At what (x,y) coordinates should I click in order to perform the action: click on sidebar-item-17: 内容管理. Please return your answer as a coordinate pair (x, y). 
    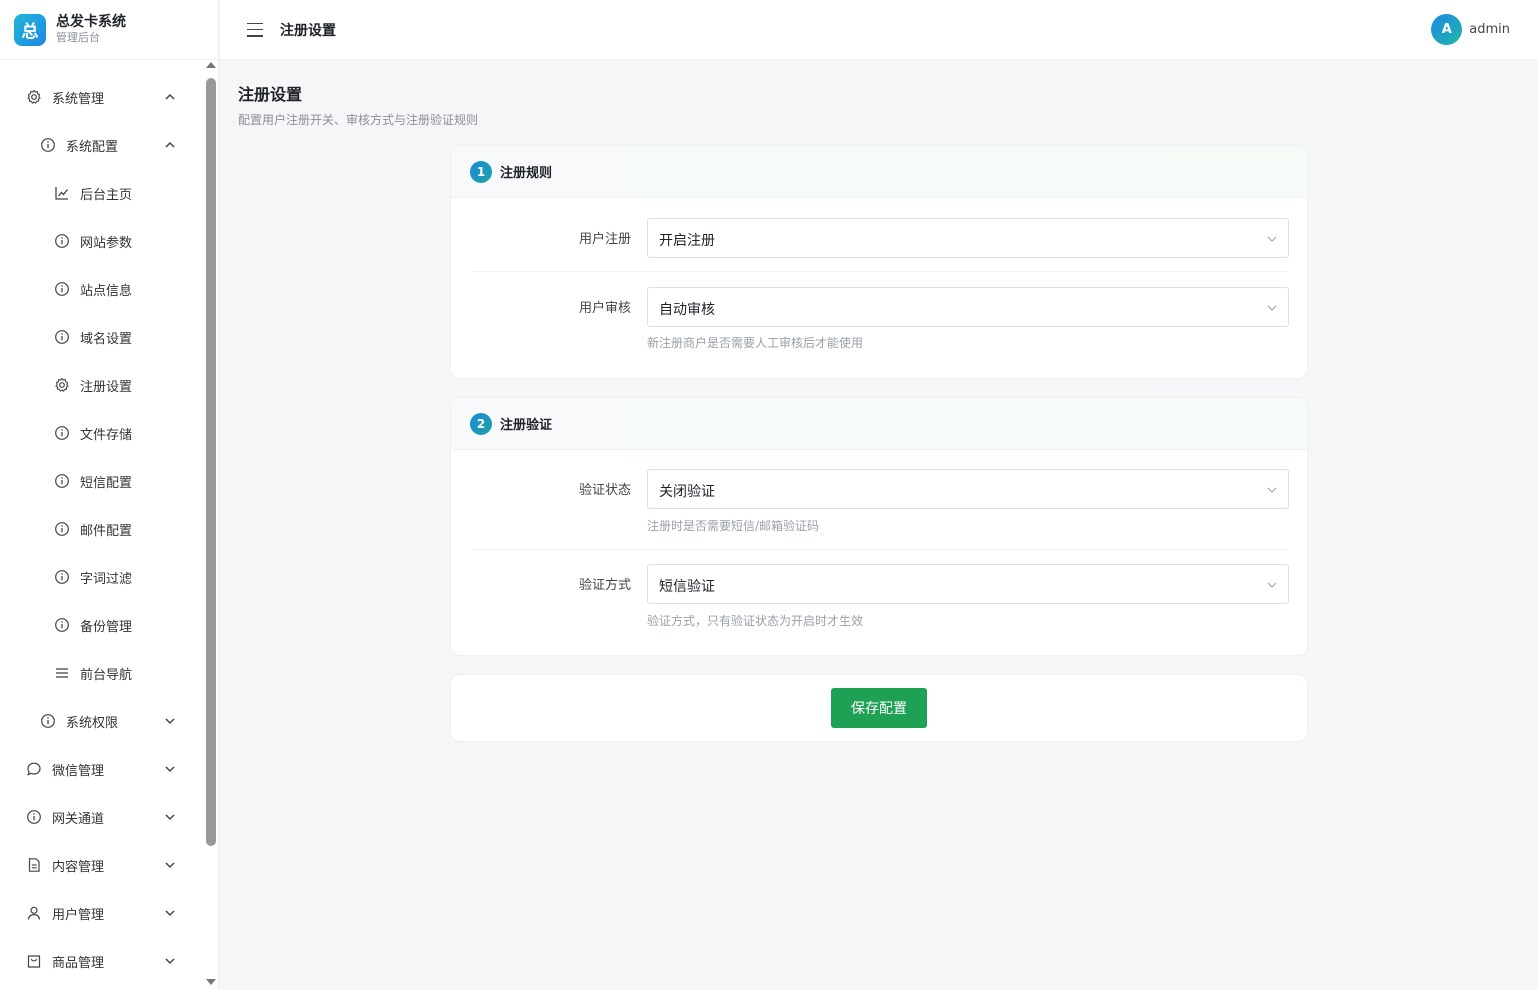
    Looking at the image, I should click on (102, 865).